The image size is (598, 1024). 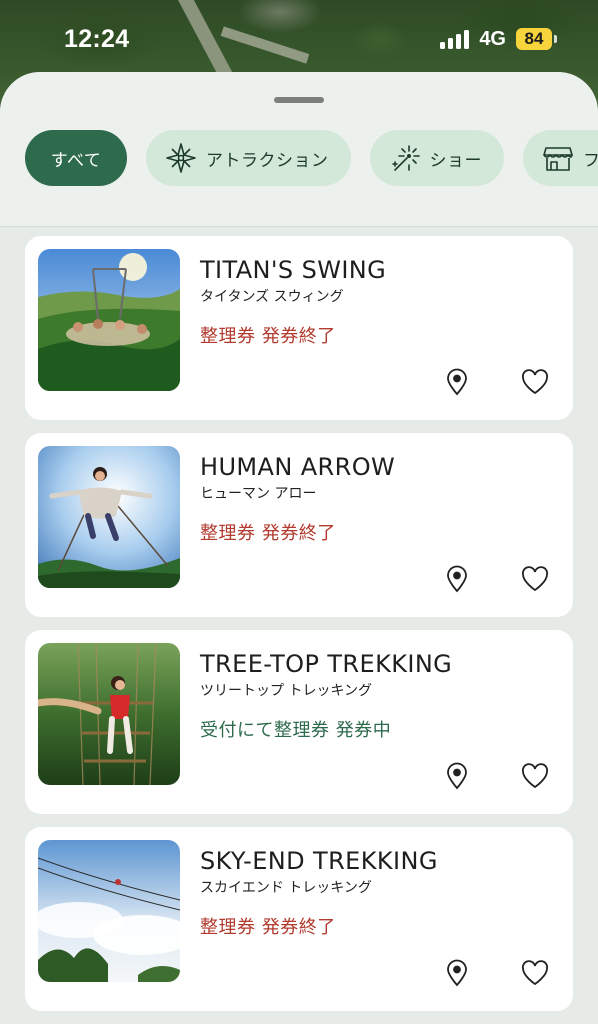 What do you see at coordinates (286, 691) in the screenshot?
I see `attraction-subtitle: ツリートップ トレッキング` at bounding box center [286, 691].